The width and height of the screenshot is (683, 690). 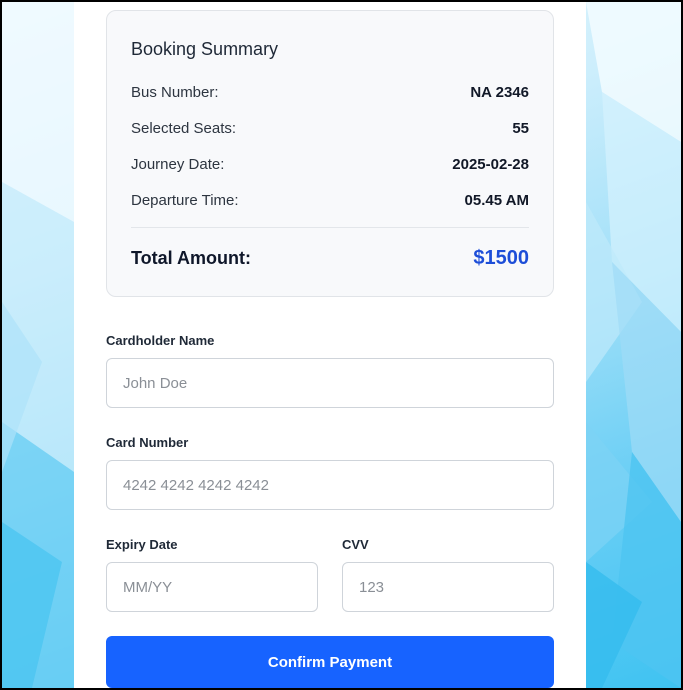 I want to click on summary-row-value: NA 2346, so click(x=499, y=92).